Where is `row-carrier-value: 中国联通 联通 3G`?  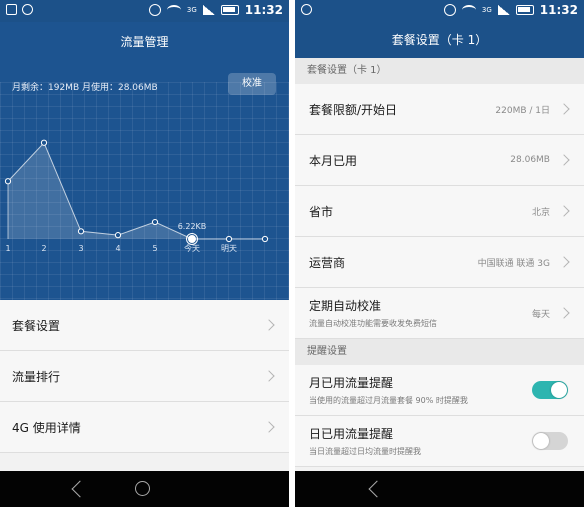 row-carrier-value: 中国联通 联通 3G is located at coordinates (513, 263).